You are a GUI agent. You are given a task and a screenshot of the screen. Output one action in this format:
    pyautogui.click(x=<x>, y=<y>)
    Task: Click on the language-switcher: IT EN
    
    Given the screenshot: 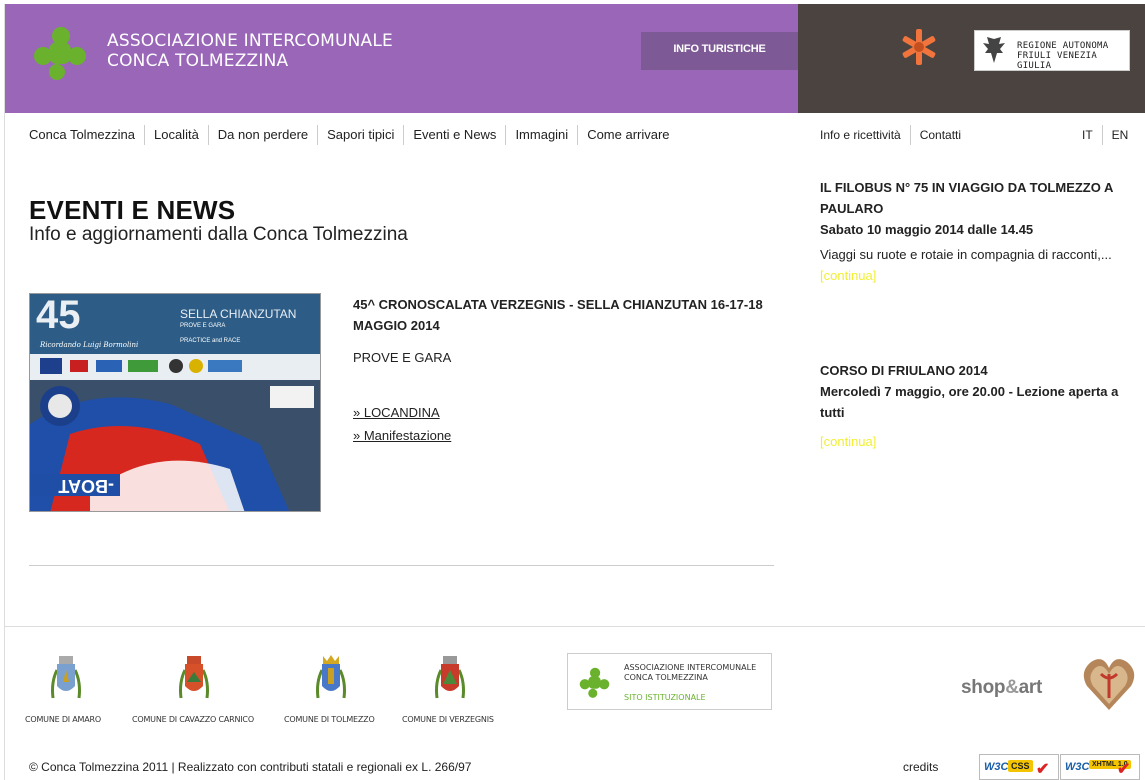 What is the action you would take?
    pyautogui.click(x=1107, y=135)
    